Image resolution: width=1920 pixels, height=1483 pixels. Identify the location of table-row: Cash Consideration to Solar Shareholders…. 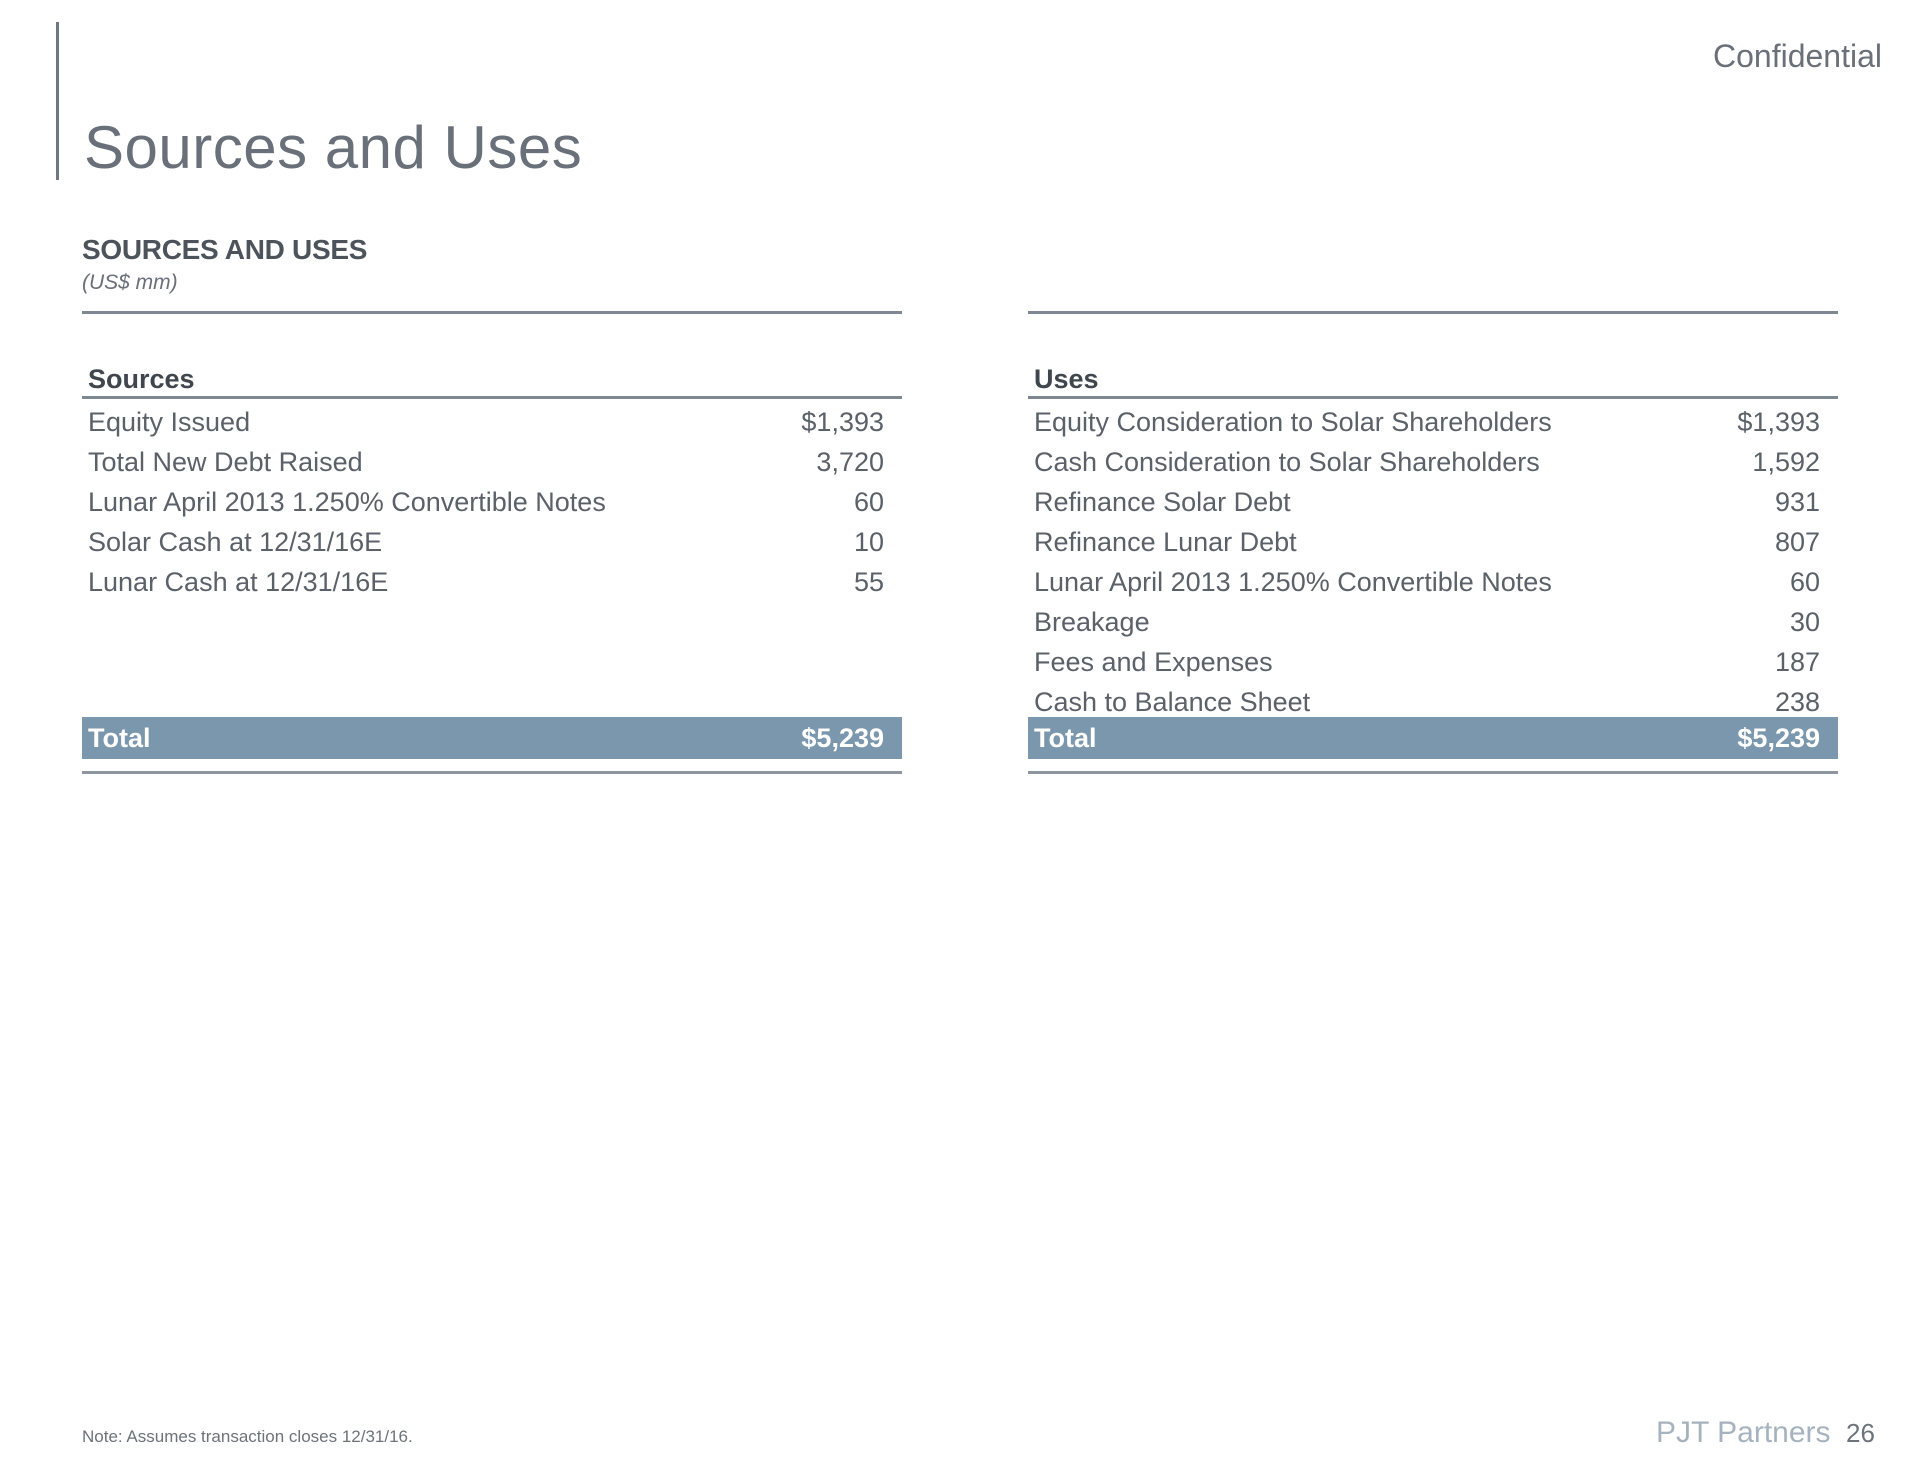
(1433, 462).